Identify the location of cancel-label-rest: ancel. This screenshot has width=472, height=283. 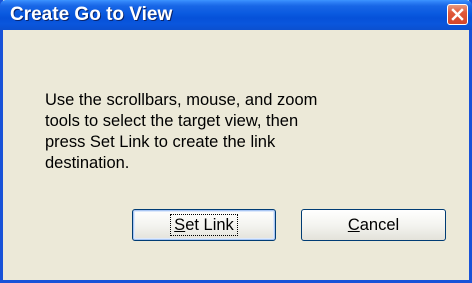
(379, 225).